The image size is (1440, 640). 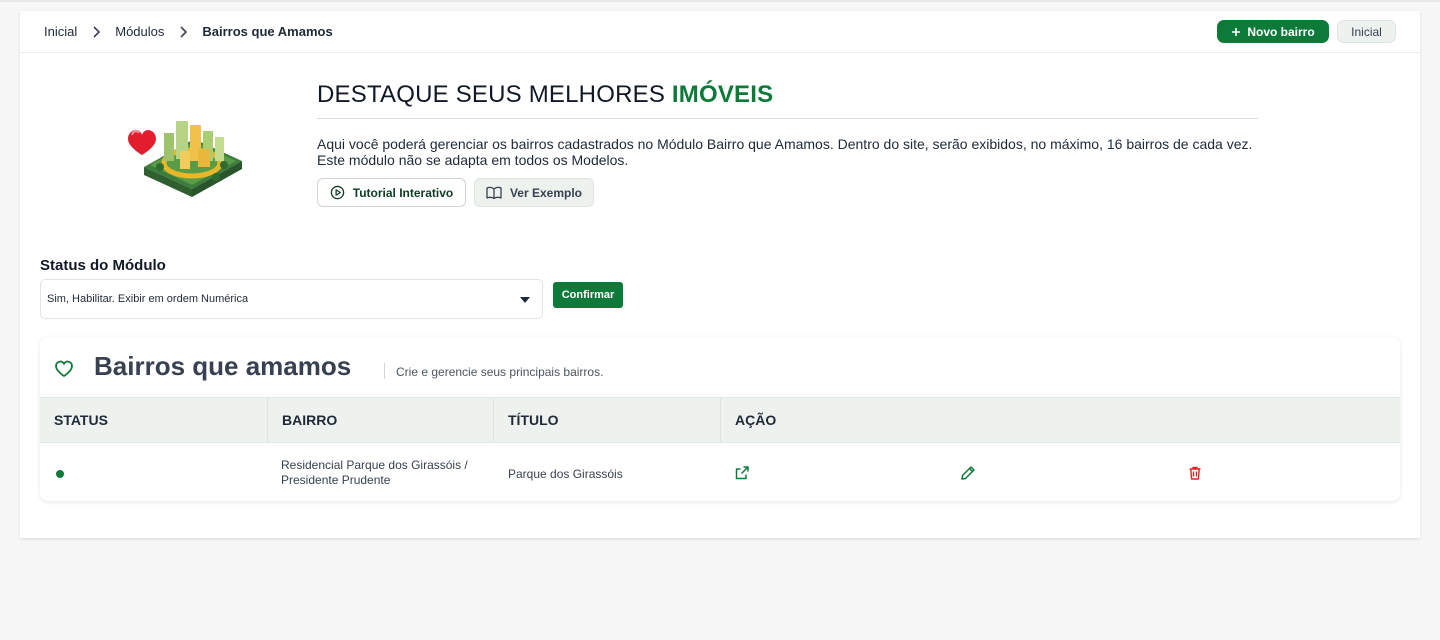 What do you see at coordinates (223, 366) in the screenshot?
I see `list-title: Bairros que amamos` at bounding box center [223, 366].